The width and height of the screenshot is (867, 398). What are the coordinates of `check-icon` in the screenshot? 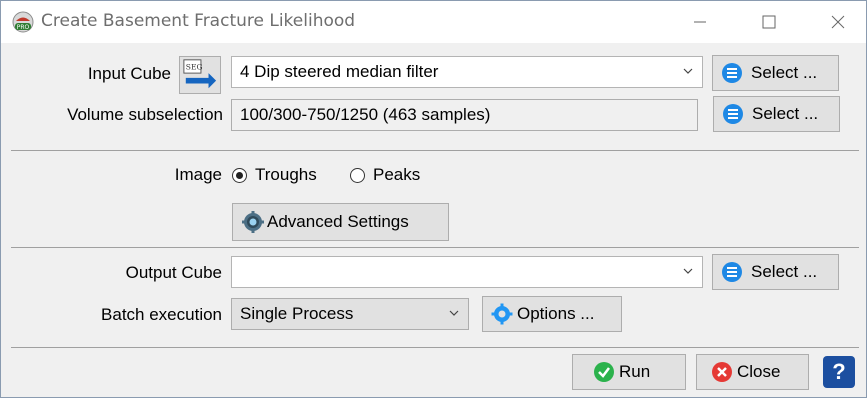 It's located at (604, 372).